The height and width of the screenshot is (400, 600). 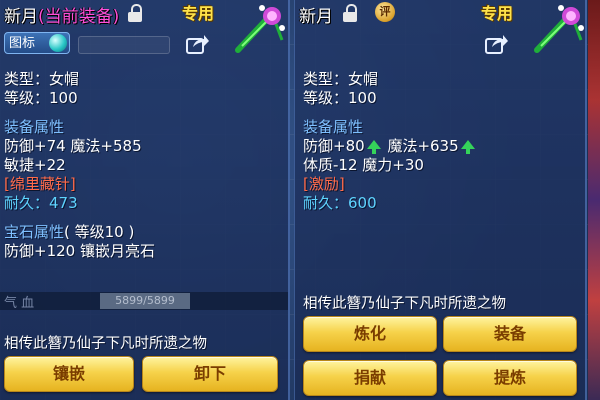 I want to click on item-name: 新月(当前装备), so click(x=61, y=14).